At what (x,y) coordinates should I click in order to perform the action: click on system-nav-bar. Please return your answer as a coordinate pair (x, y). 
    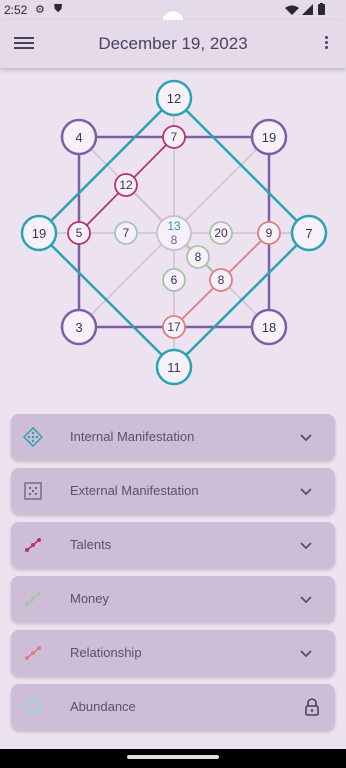
    Looking at the image, I should click on (173, 758).